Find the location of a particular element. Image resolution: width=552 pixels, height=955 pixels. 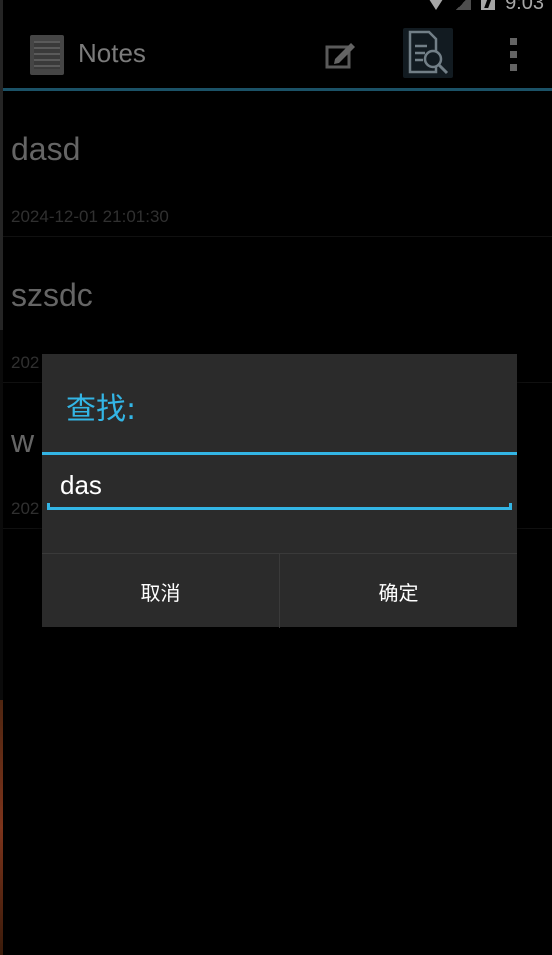

dialog-title-divider is located at coordinates (279, 453).